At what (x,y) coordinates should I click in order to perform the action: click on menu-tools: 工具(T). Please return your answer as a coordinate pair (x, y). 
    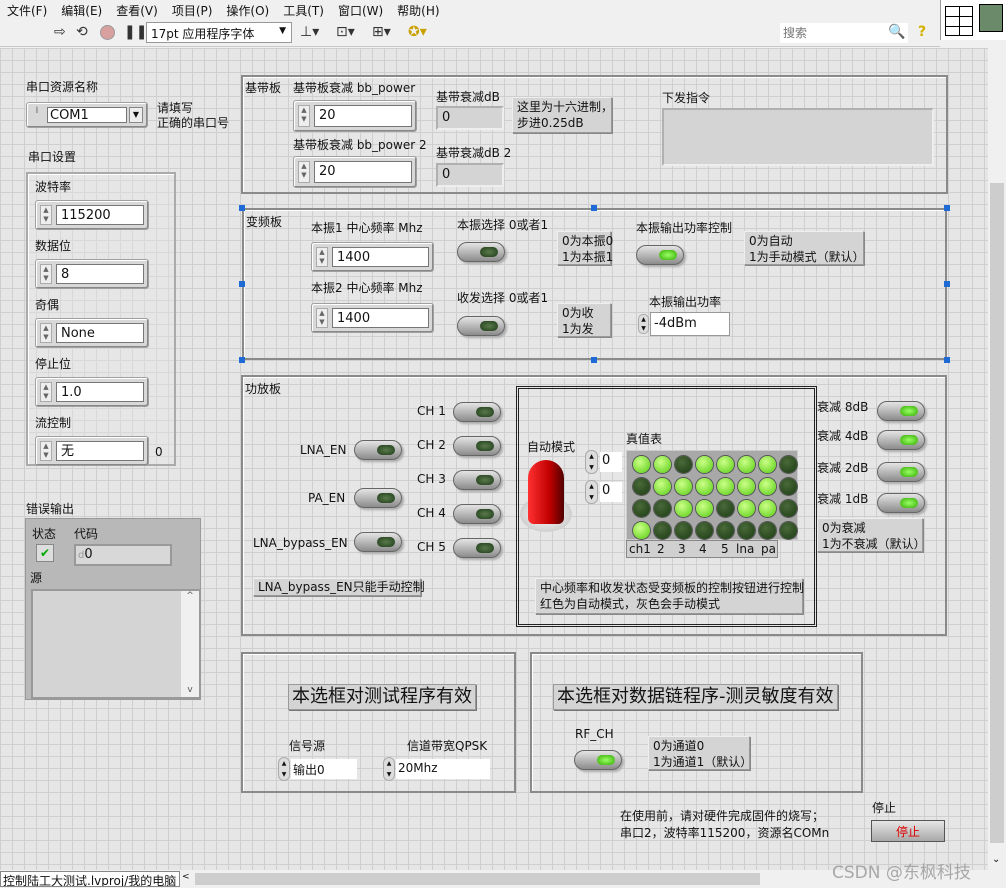
    Looking at the image, I should click on (303, 9).